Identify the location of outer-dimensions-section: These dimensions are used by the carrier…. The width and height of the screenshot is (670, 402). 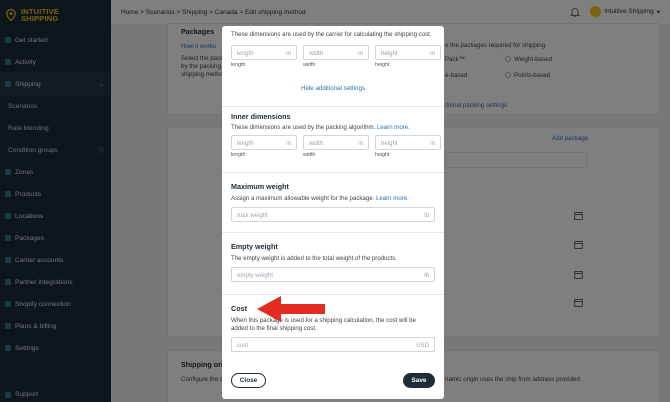
(333, 61).